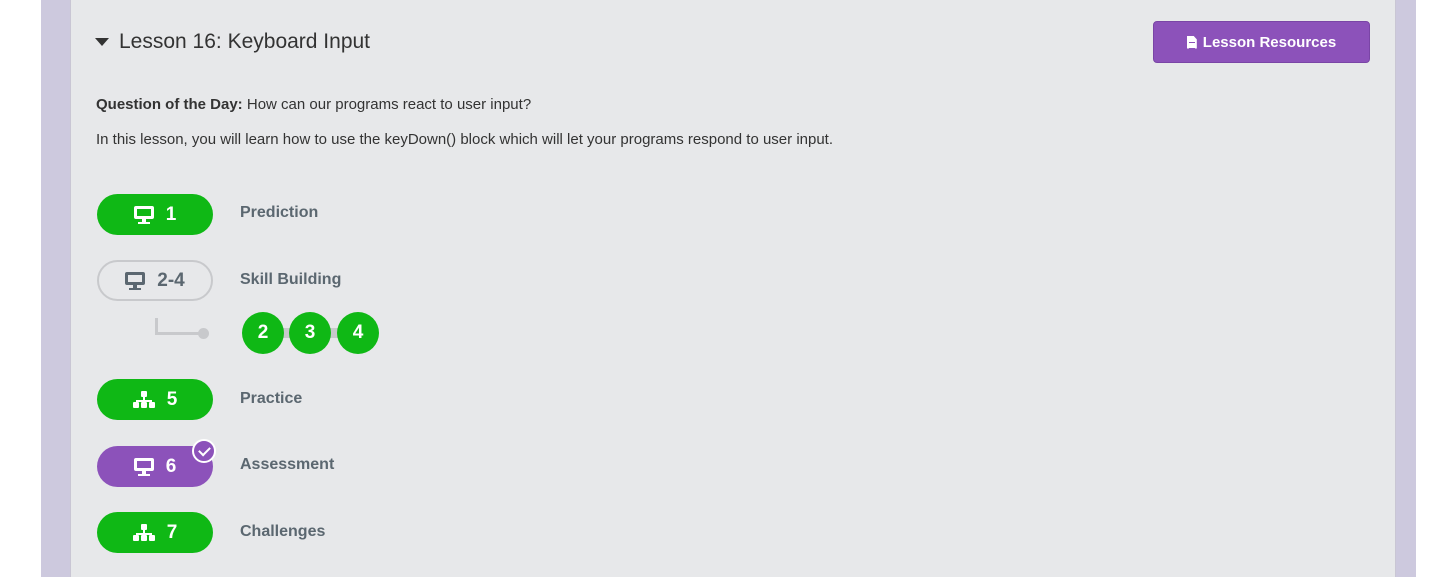  Describe the element at coordinates (203, 333) in the screenshot. I see `connector-dot` at that location.